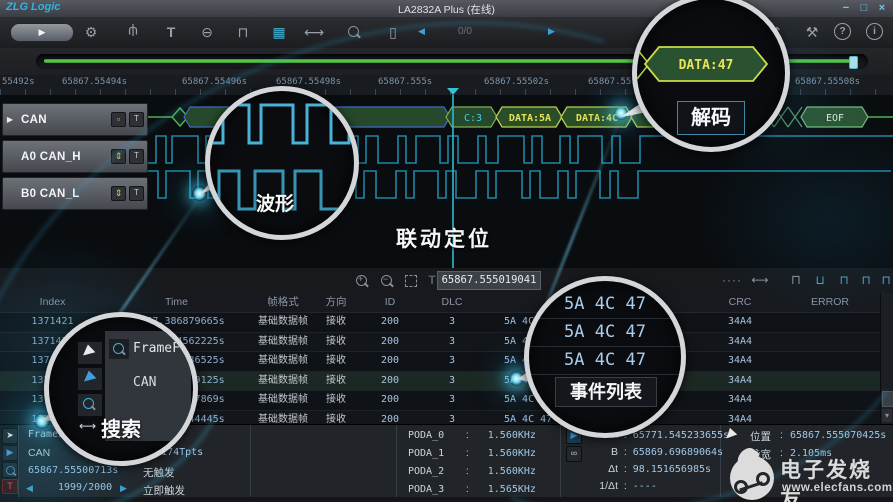 This screenshot has height=502, width=893. I want to click on bottom-icon-strip: ➤ ▶ T, so click(9, 461).